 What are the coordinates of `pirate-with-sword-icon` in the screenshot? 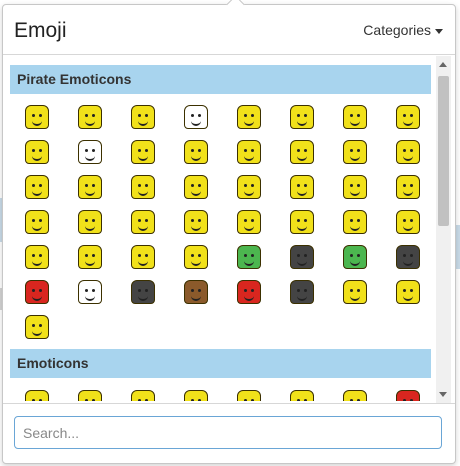 It's located at (249, 117).